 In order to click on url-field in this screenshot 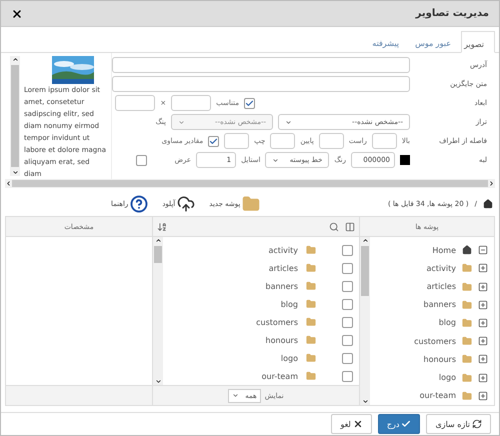, I will do `click(261, 65)`.